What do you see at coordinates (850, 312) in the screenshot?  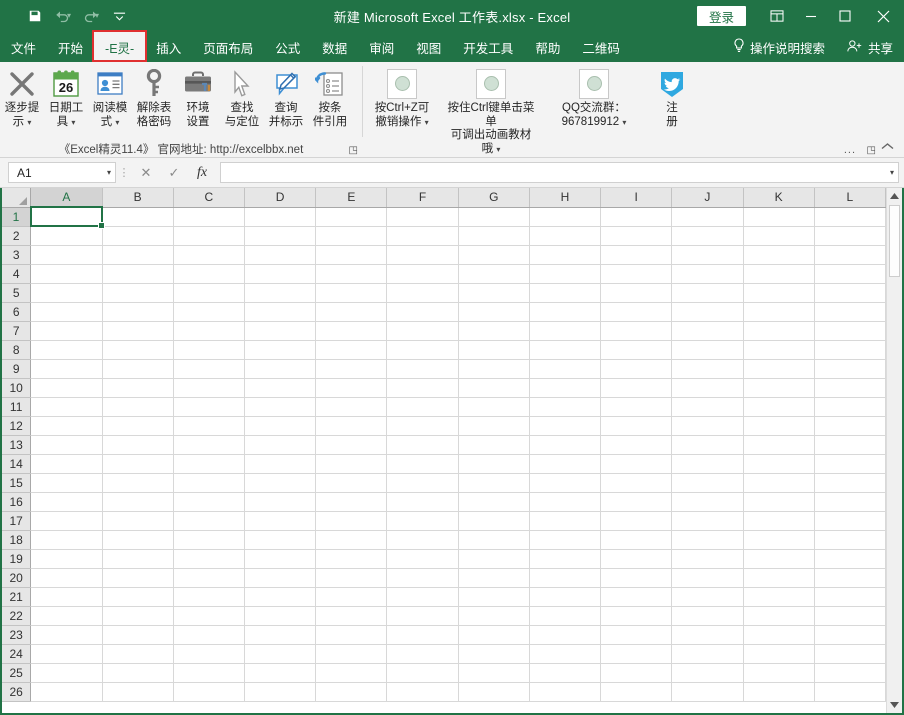 I see `cell-l6` at bounding box center [850, 312].